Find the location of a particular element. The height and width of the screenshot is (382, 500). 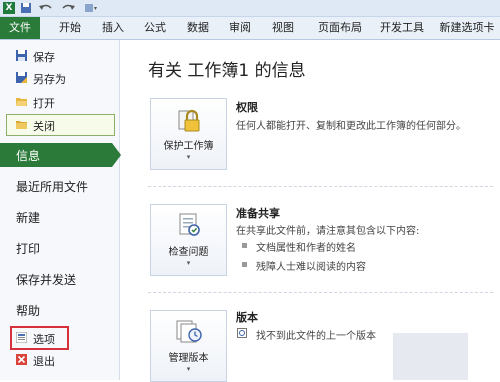

menu-item-open: 打开 is located at coordinates (59, 102).